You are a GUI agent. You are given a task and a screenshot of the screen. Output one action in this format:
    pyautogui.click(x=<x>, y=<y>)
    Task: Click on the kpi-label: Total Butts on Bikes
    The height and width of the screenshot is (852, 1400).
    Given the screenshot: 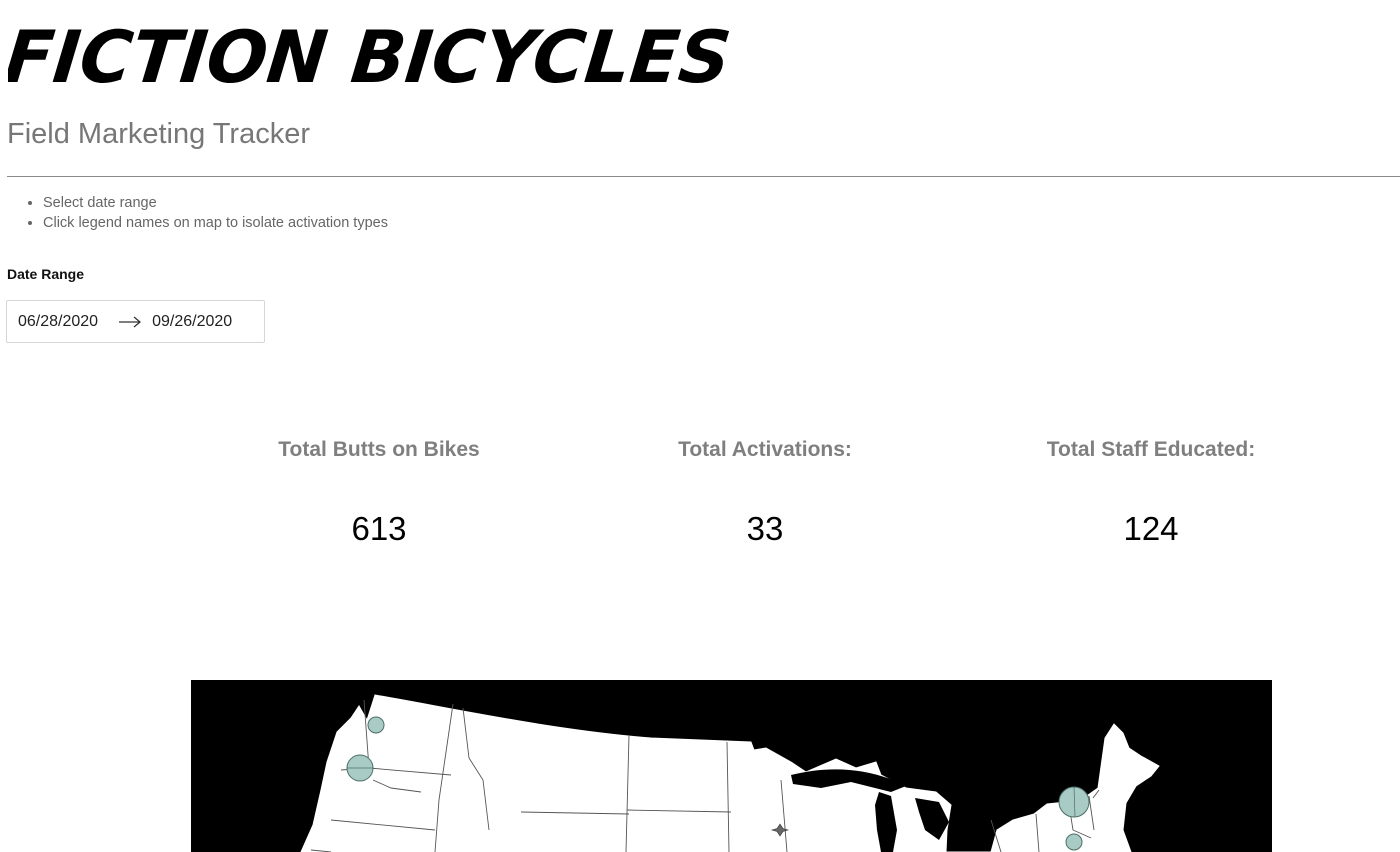 What is the action you would take?
    pyautogui.click(x=379, y=449)
    